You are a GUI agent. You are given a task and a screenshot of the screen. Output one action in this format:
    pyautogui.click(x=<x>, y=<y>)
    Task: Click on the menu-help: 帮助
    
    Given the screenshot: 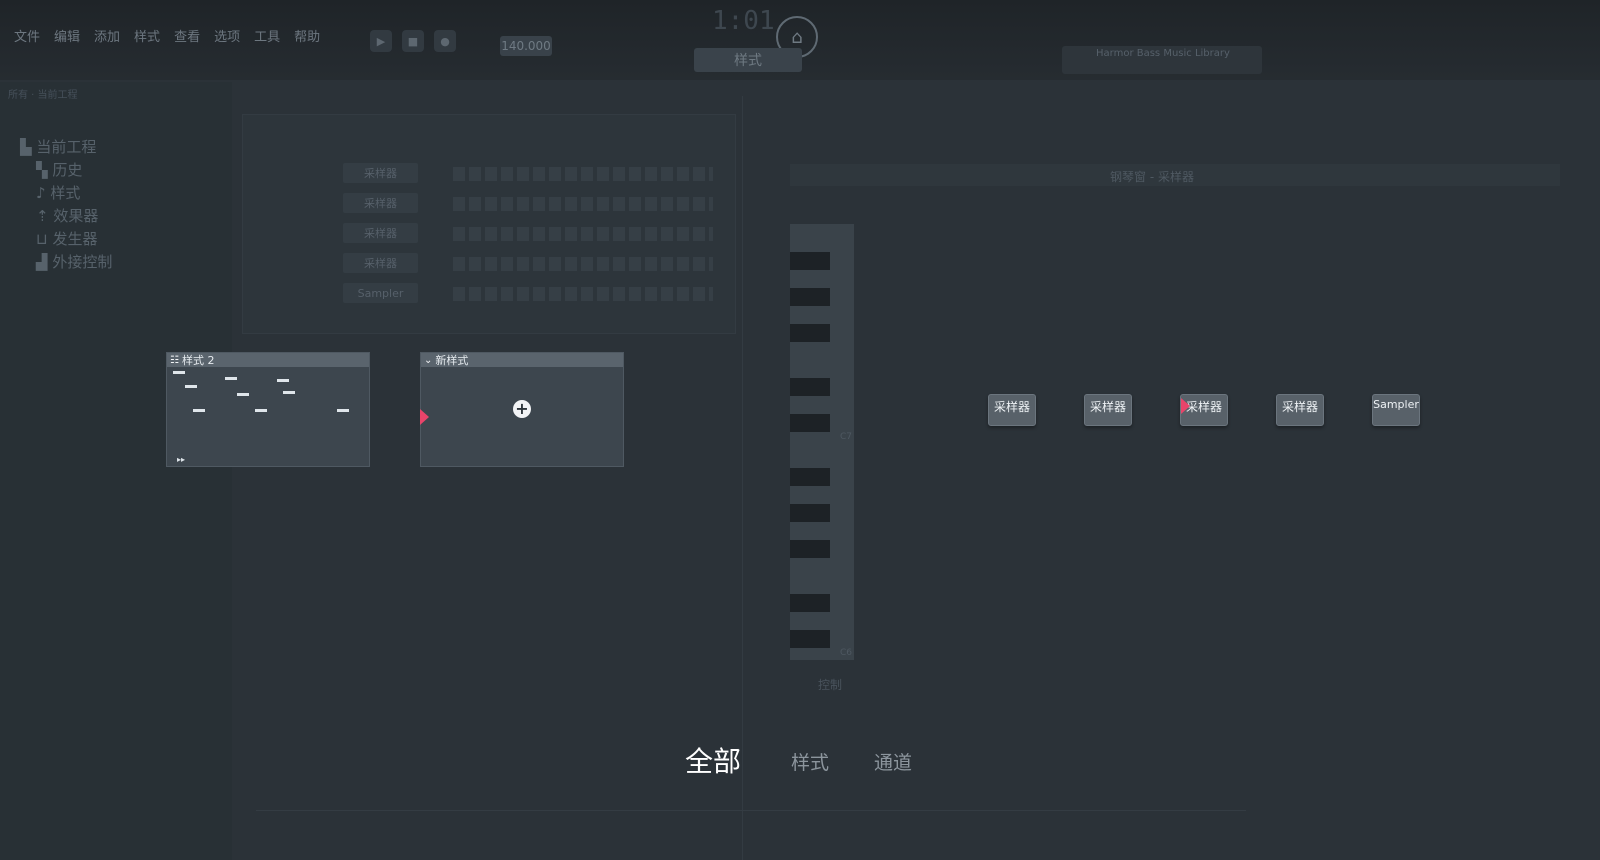 What is the action you would take?
    pyautogui.click(x=307, y=37)
    